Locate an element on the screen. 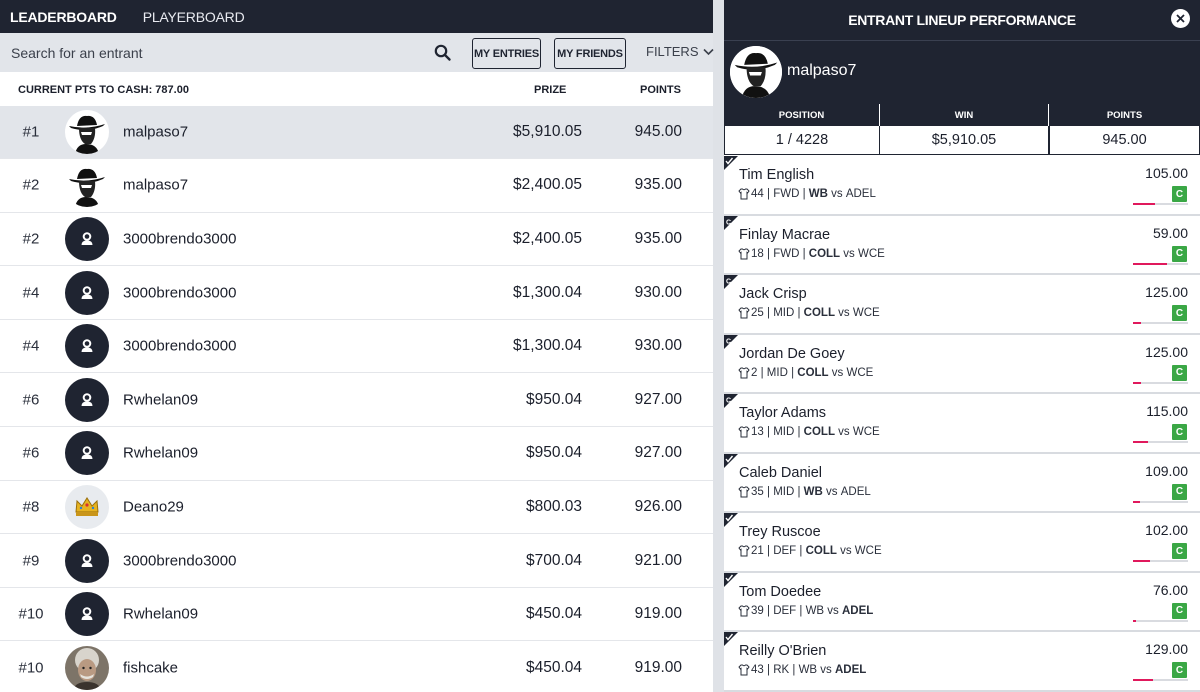 The height and width of the screenshot is (692, 1200). prize-value: $950.04 is located at coordinates (553, 453).